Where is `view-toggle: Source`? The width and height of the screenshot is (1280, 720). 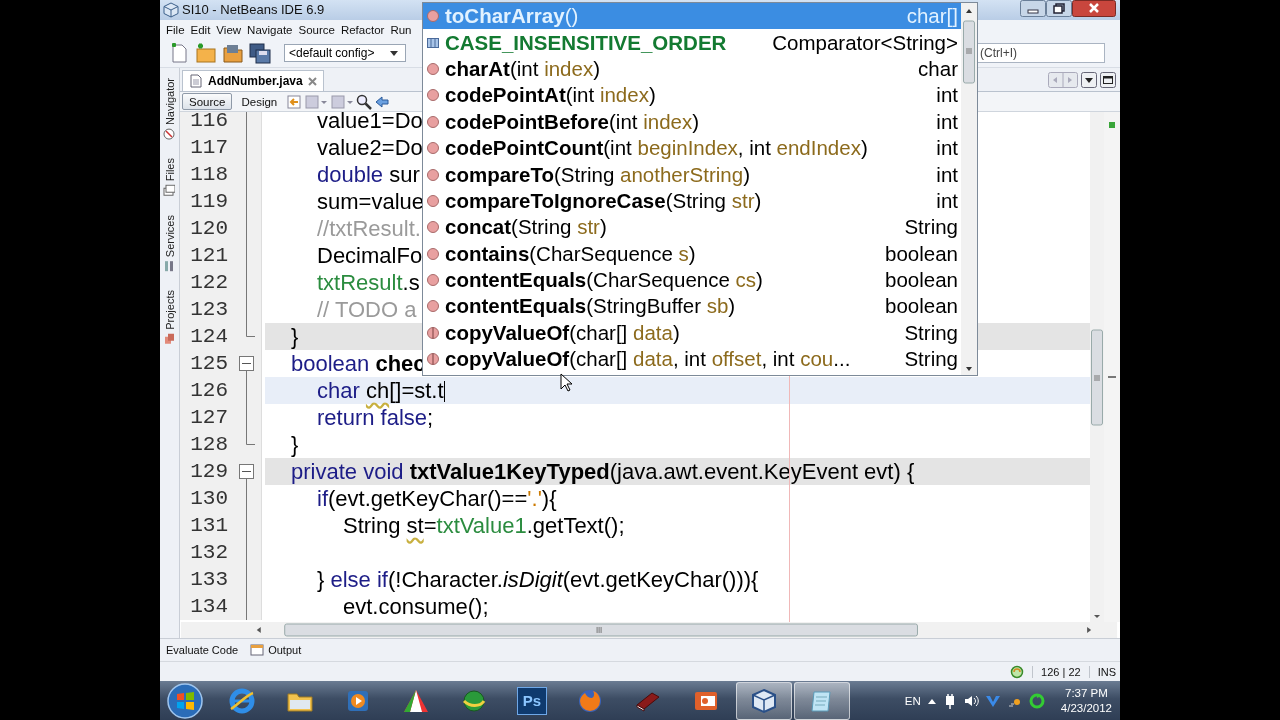 view-toggle: Source is located at coordinates (207, 102).